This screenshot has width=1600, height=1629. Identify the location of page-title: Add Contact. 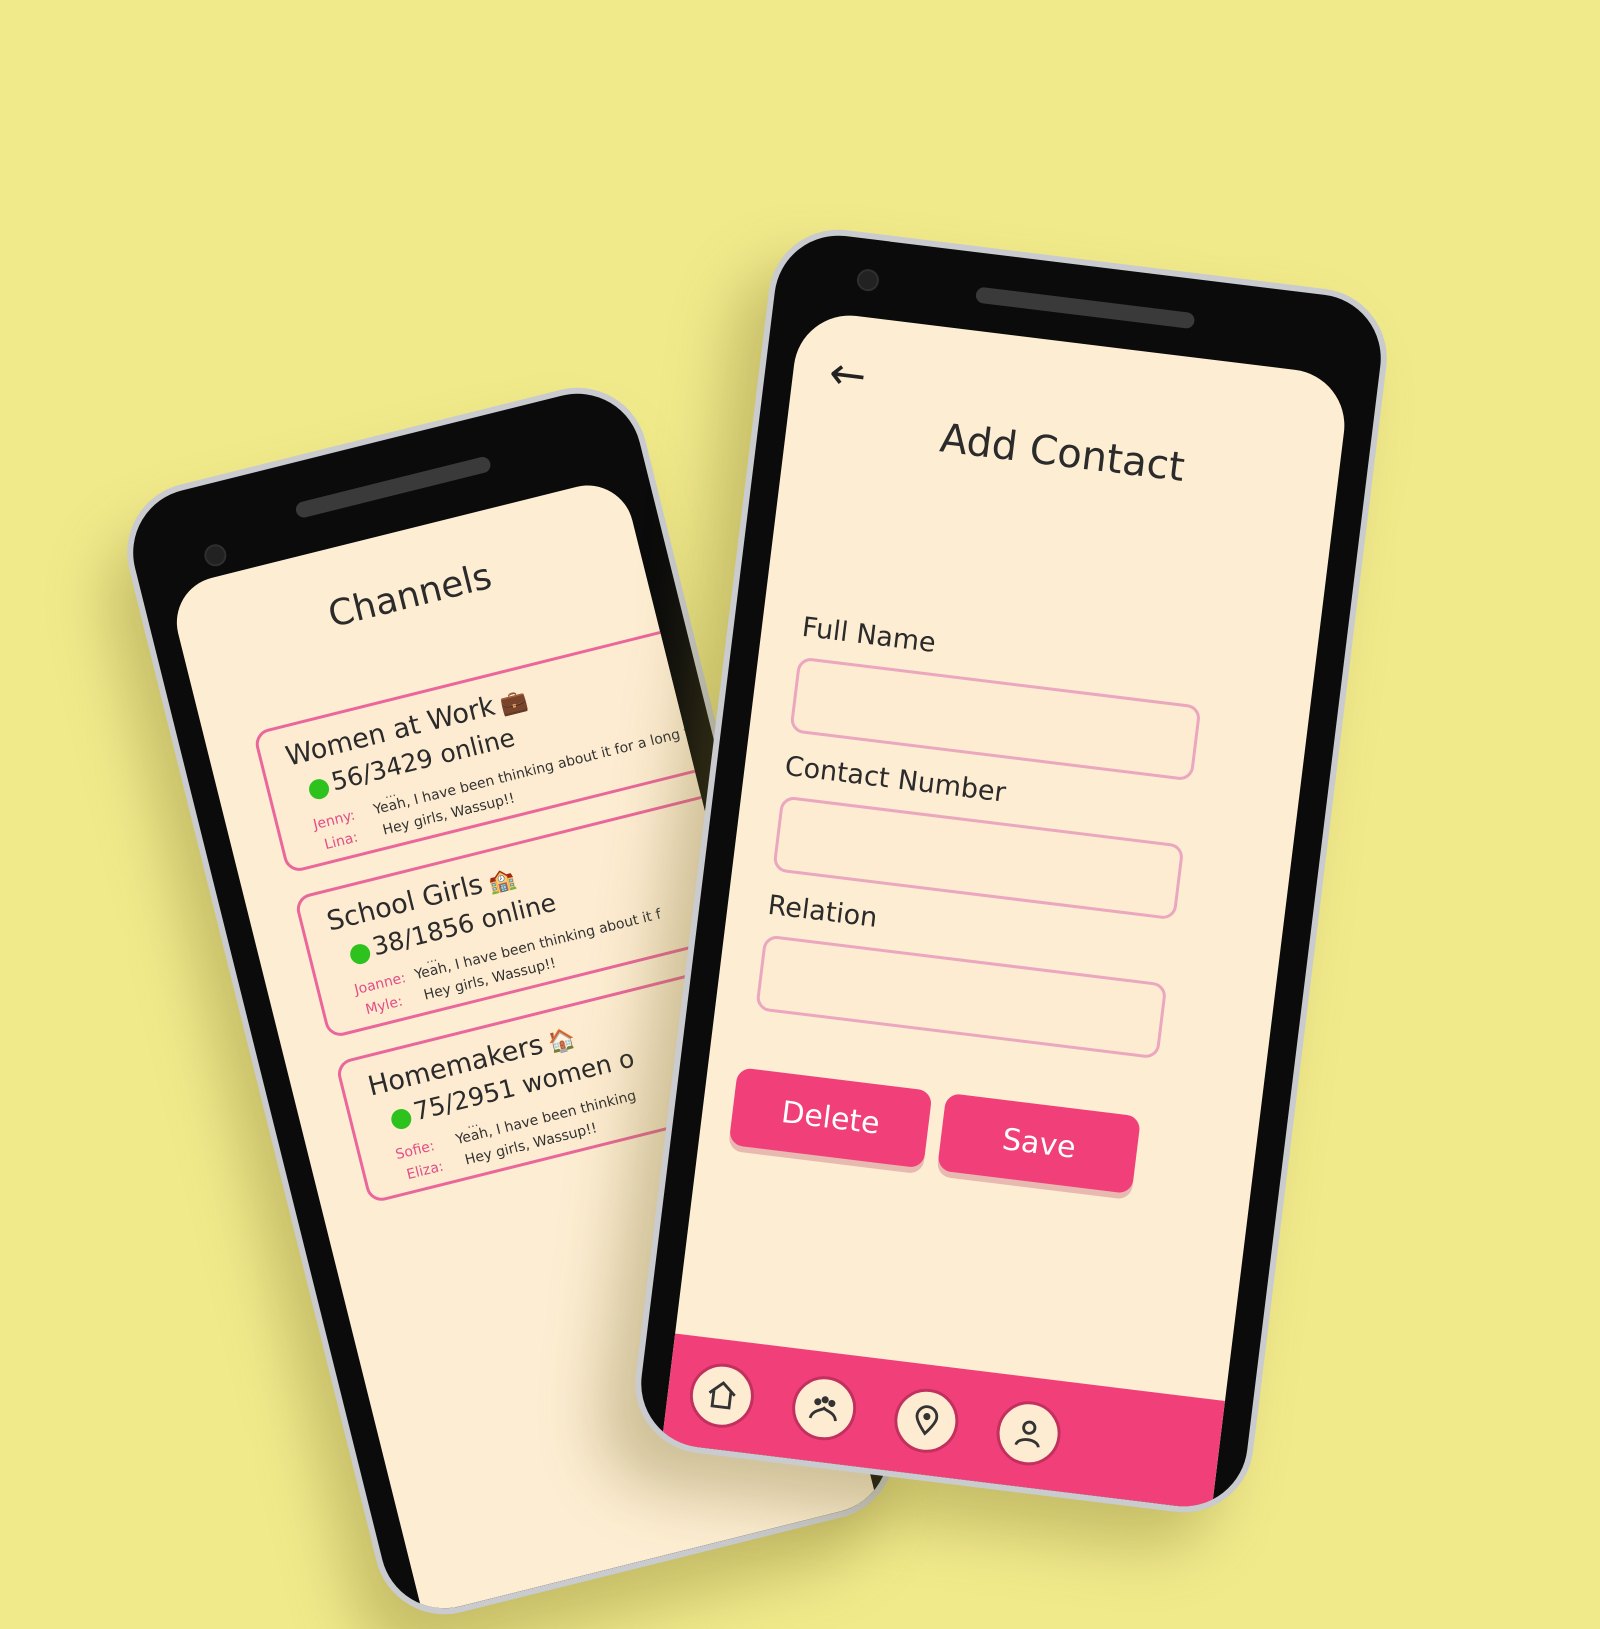
(1062, 453).